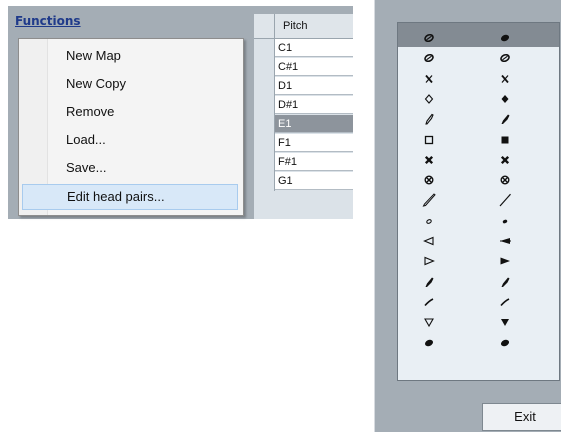 The width and height of the screenshot is (561, 432). Describe the element at coordinates (429, 119) in the screenshot. I see `slash-open-icon` at that location.